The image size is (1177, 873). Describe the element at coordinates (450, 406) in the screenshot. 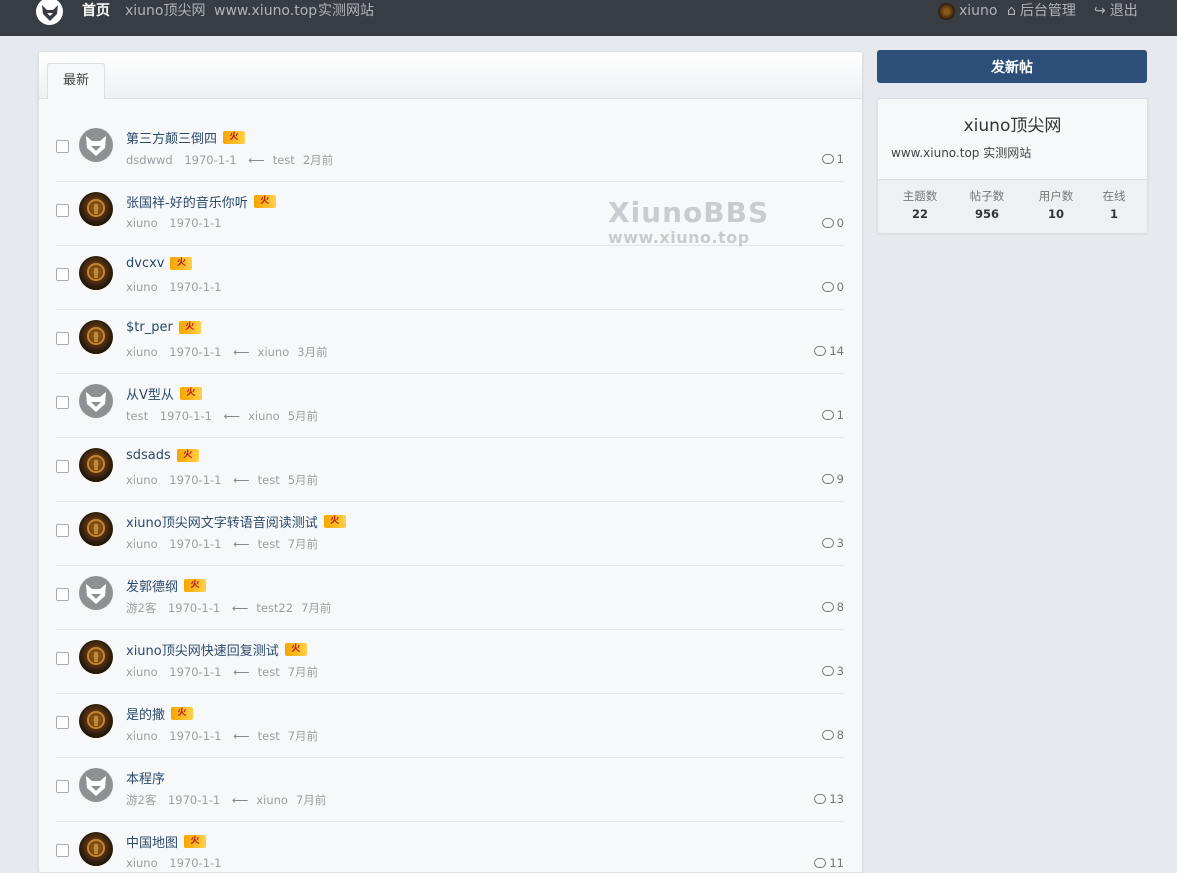

I see `thread-row: 从V型从火 test 1970-1-1 ⟵ xiuno 5月前 1` at that location.